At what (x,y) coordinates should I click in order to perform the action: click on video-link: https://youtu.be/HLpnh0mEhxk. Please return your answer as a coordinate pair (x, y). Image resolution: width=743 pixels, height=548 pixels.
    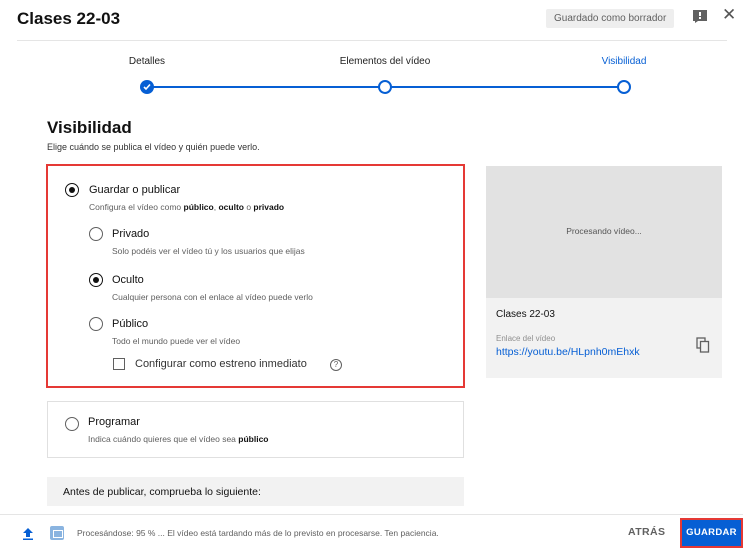
    Looking at the image, I should click on (568, 352).